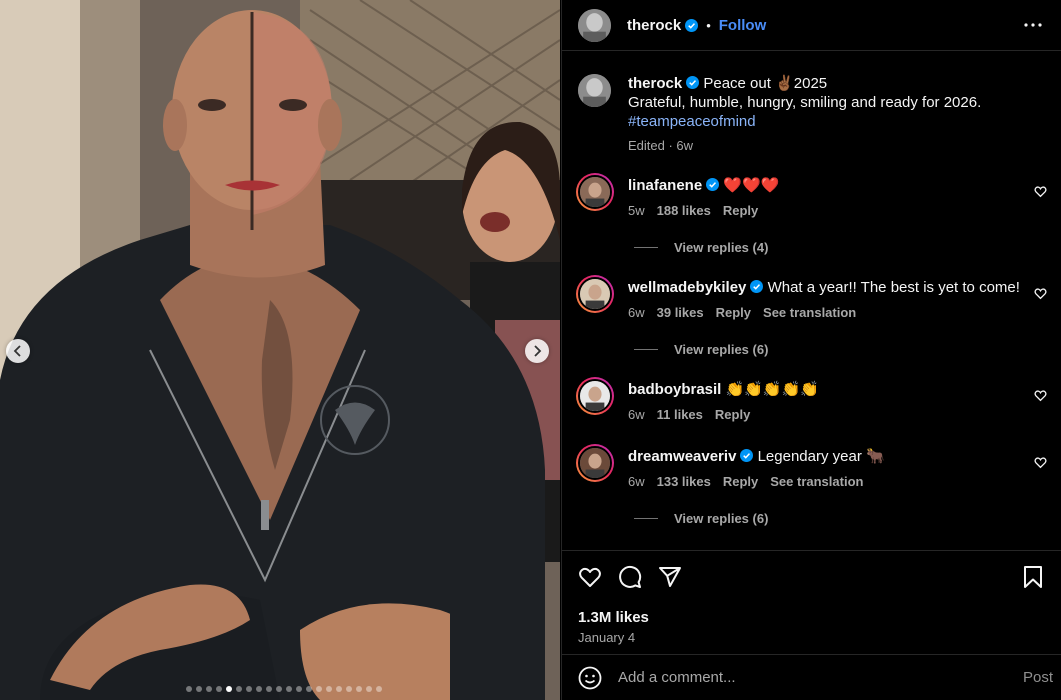 This screenshot has width=1061, height=700. I want to click on comment-text: ❤️❤️❤️, so click(751, 185).